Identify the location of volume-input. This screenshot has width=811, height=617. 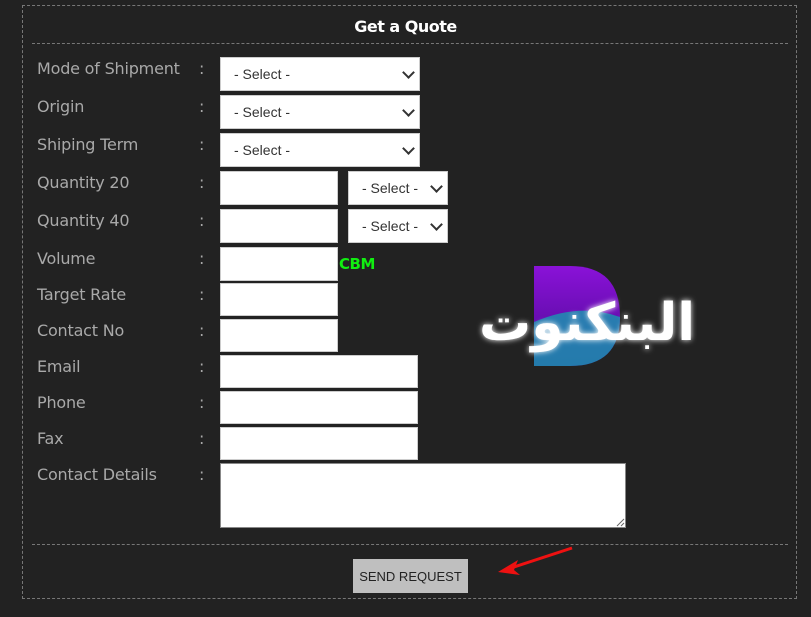
(279, 264).